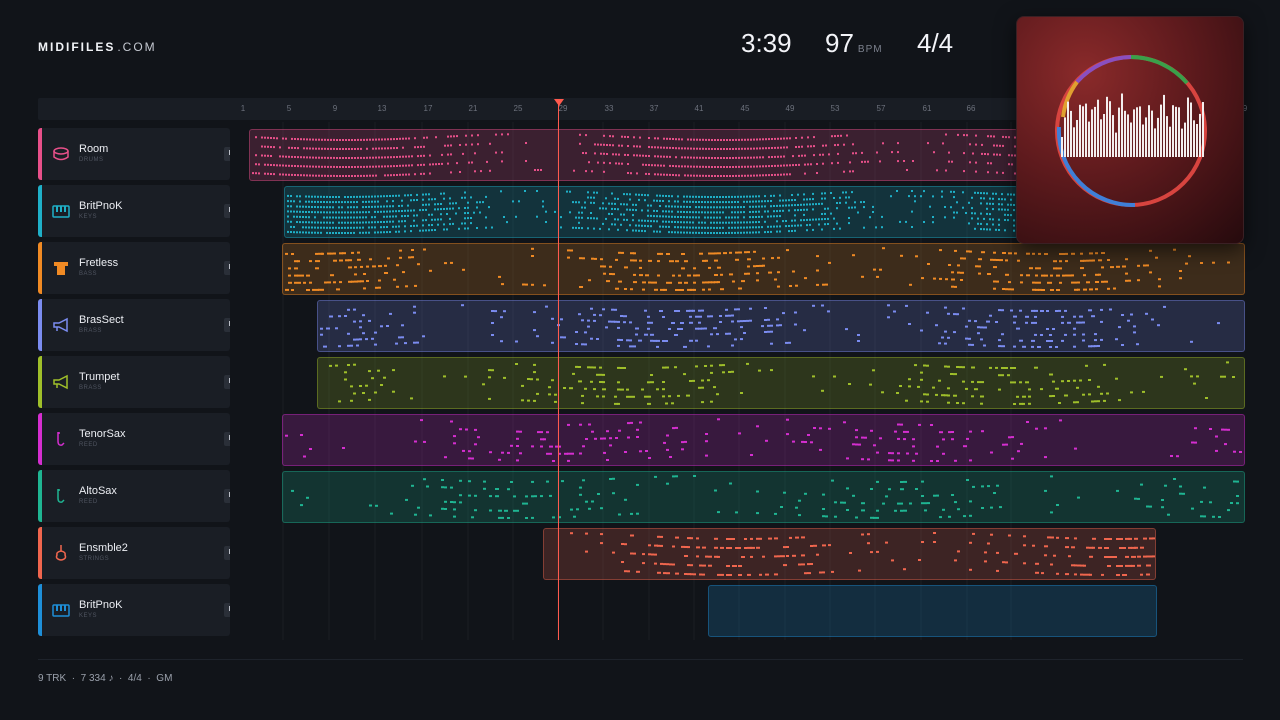  I want to click on track-count: 9 TRK, so click(52, 678).